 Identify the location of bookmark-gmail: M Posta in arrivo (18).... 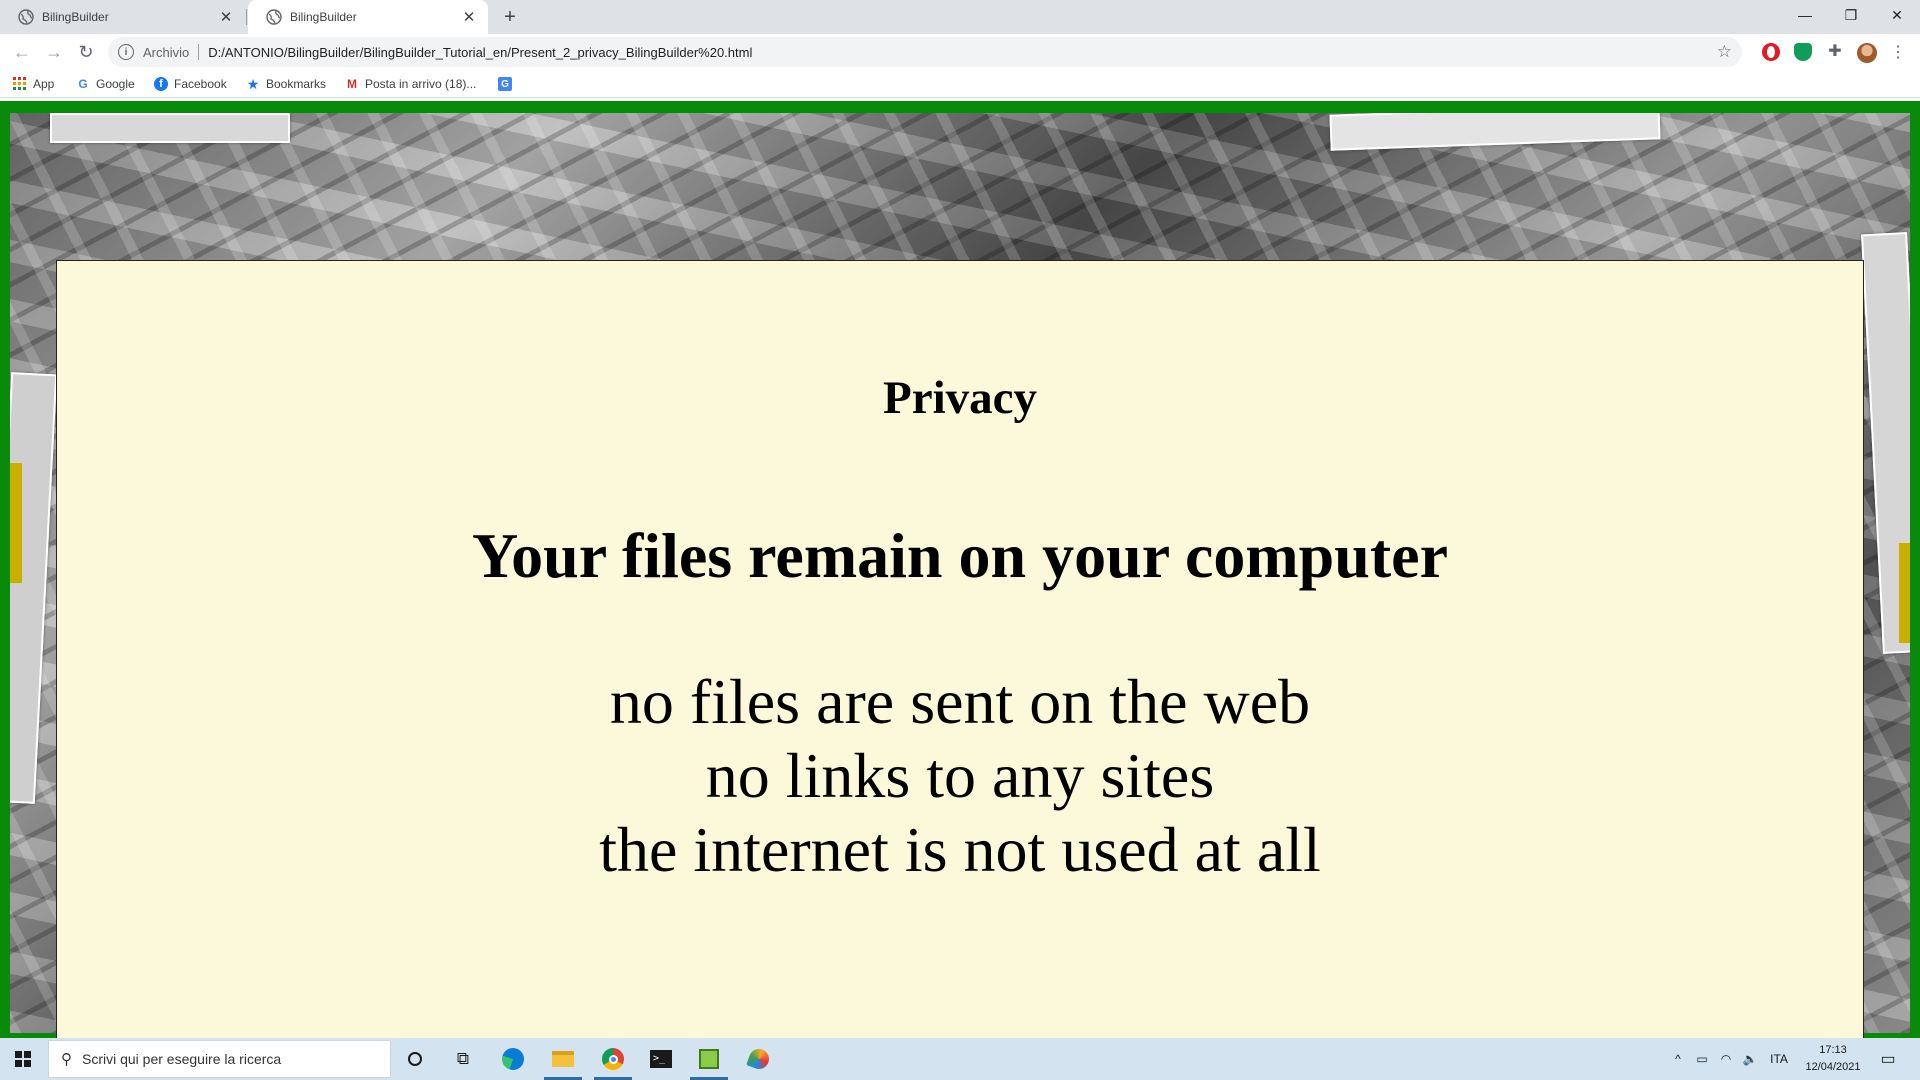
(410, 84).